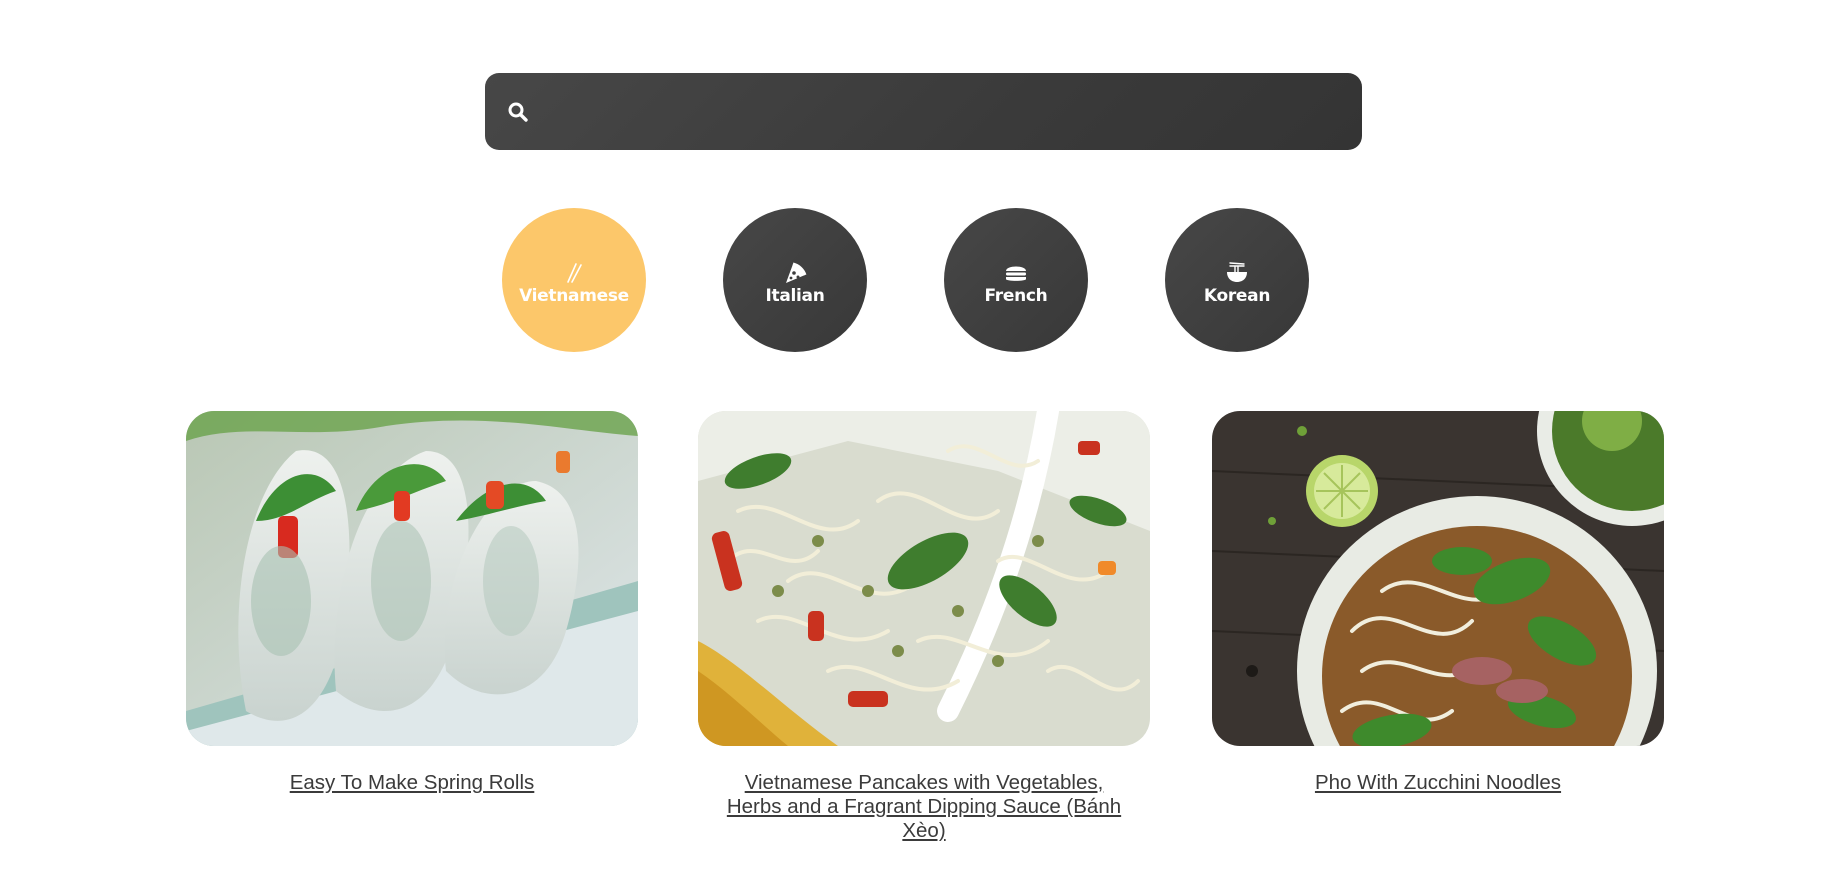  Describe the element at coordinates (574, 273) in the screenshot. I see `chopsticks-icon` at that location.